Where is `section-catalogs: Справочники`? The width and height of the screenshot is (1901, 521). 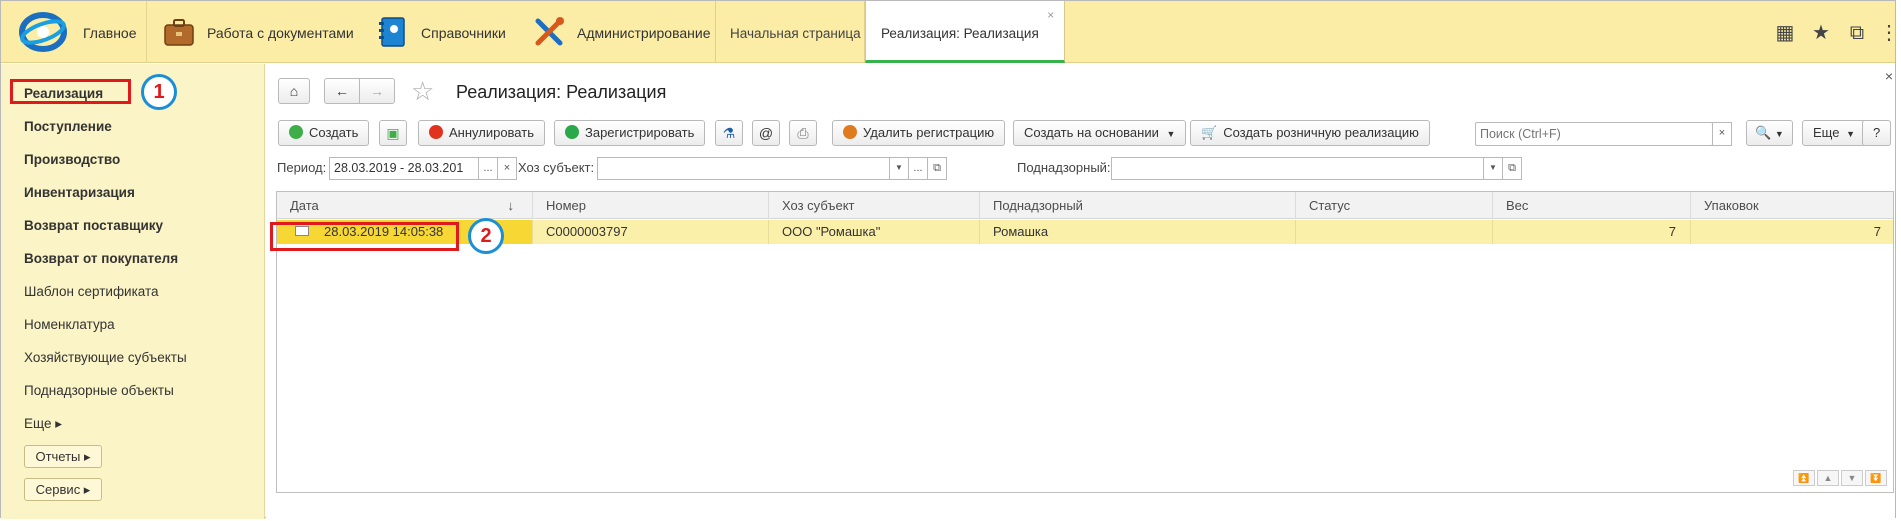
section-catalogs: Справочники is located at coordinates (441, 32).